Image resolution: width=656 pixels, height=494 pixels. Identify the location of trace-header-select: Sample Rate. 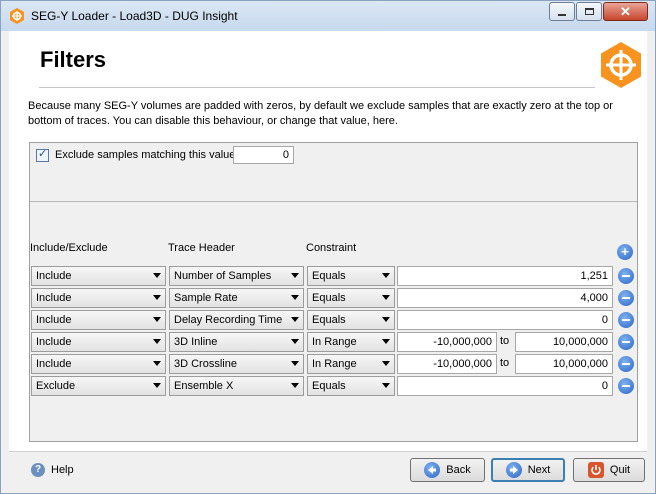
(236, 298).